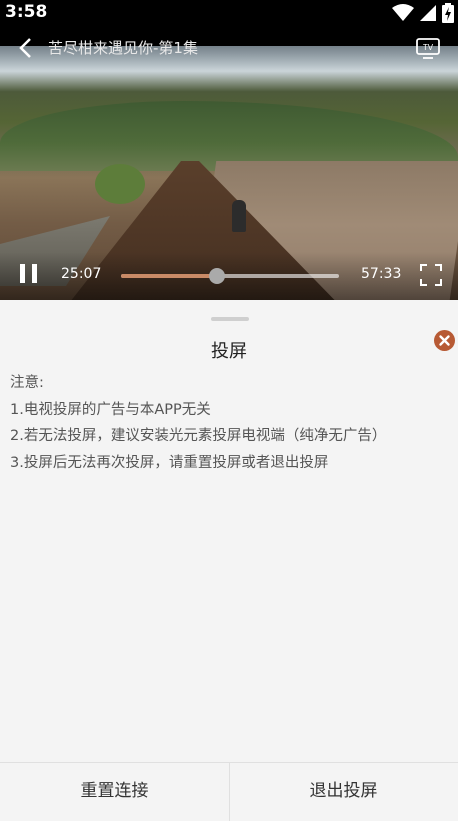 The width and height of the screenshot is (458, 821). Describe the element at coordinates (114, 792) in the screenshot. I see `reset-connection-button: 重置连接` at that location.